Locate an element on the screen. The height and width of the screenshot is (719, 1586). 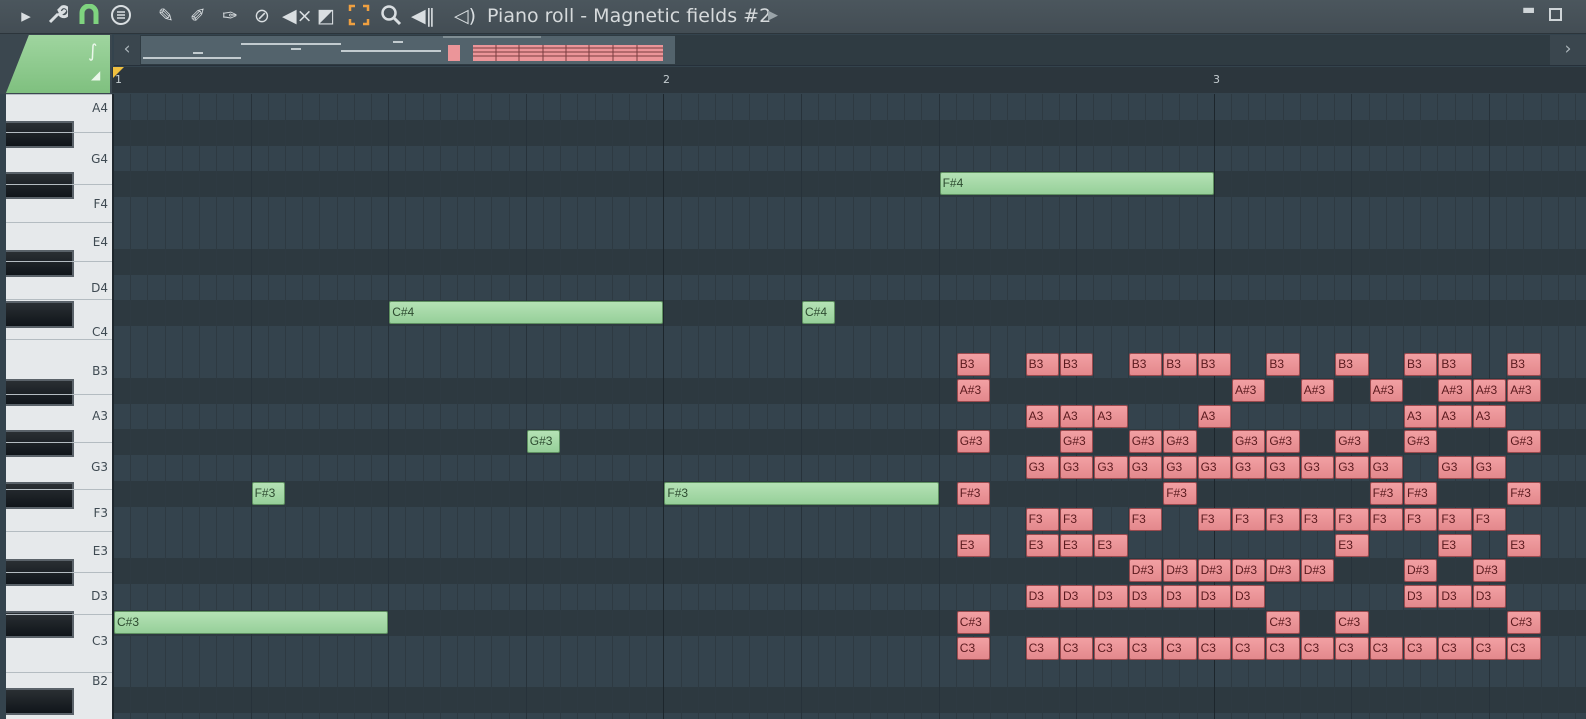
select-icon is located at coordinates (359, 16).